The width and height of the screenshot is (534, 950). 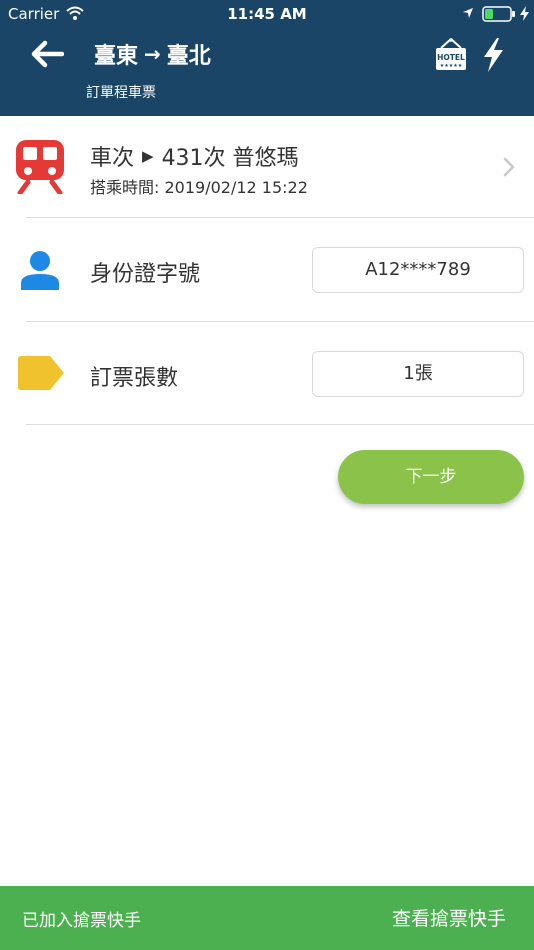 What do you see at coordinates (509, 167) in the screenshot?
I see `chevron-right-icon` at bounding box center [509, 167].